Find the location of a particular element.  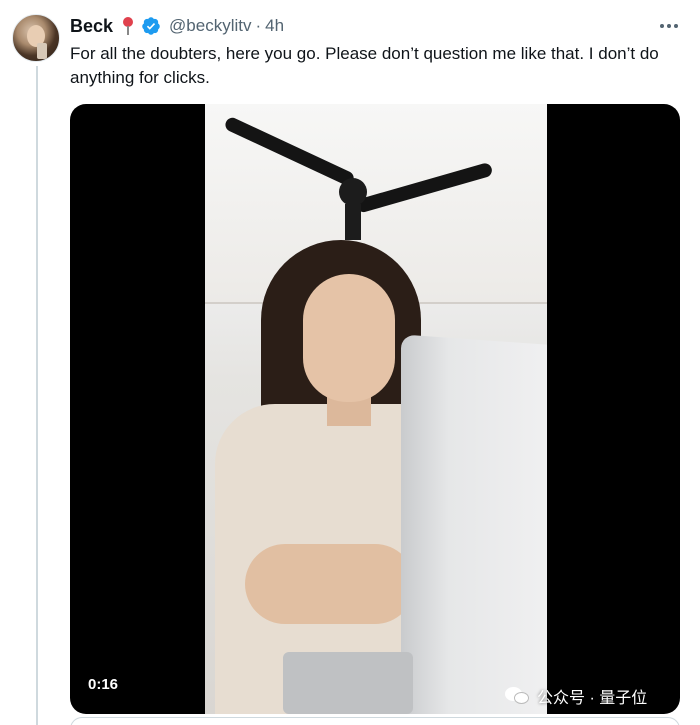

avatar is located at coordinates (36, 38).